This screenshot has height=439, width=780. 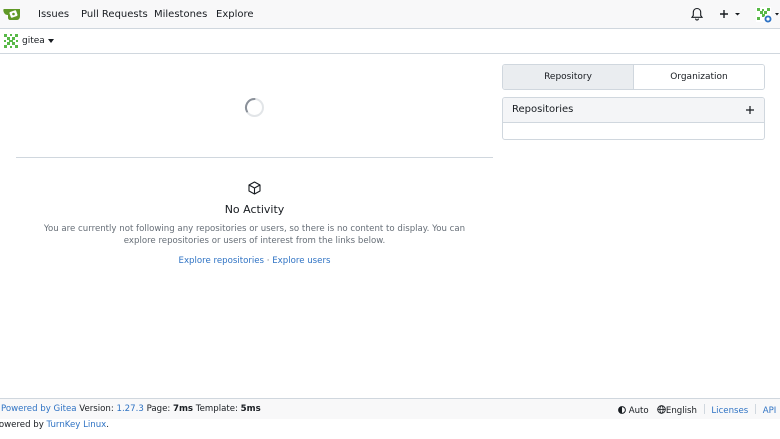 What do you see at coordinates (180, 14) in the screenshot?
I see `nav-milestones: Milestones` at bounding box center [180, 14].